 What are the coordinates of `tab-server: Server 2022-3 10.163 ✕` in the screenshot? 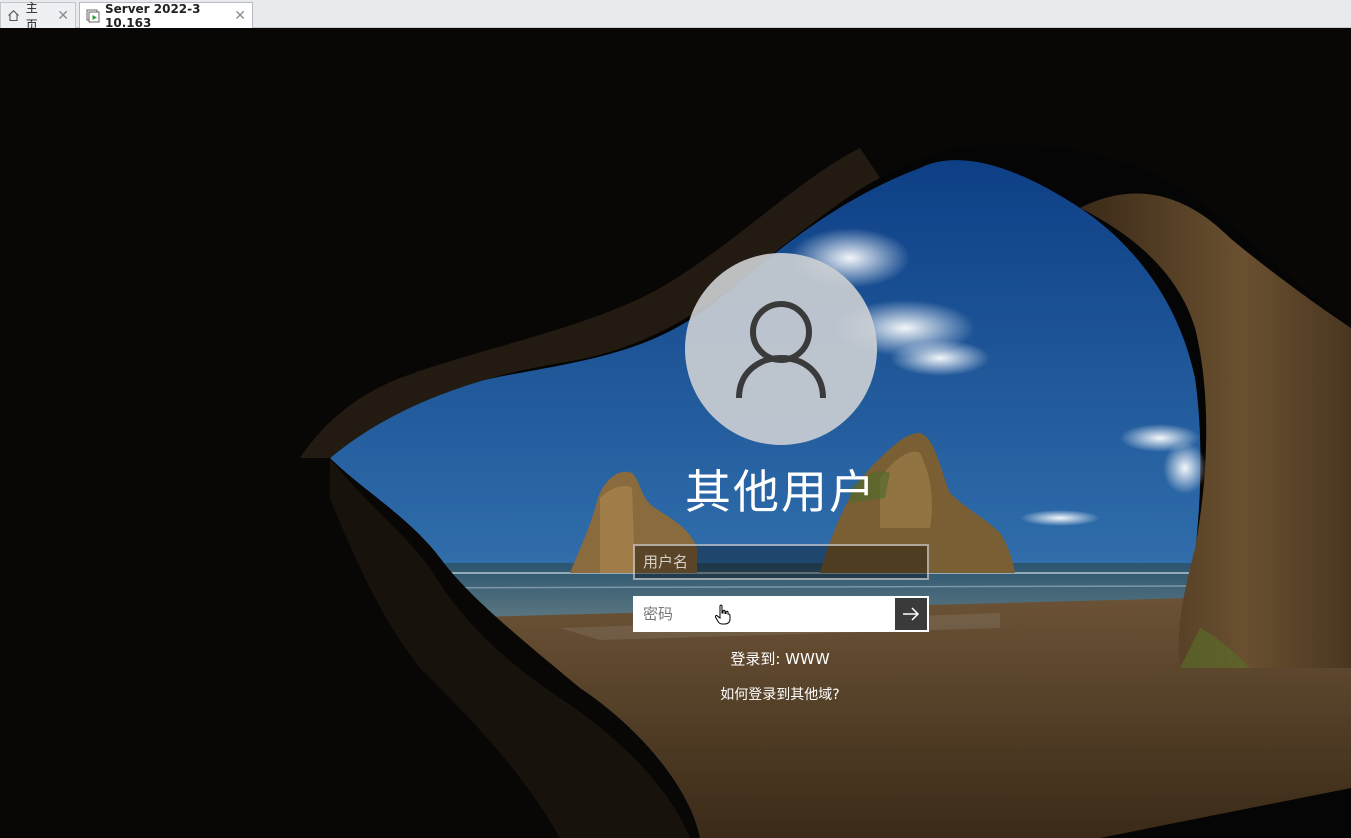 It's located at (166, 15).